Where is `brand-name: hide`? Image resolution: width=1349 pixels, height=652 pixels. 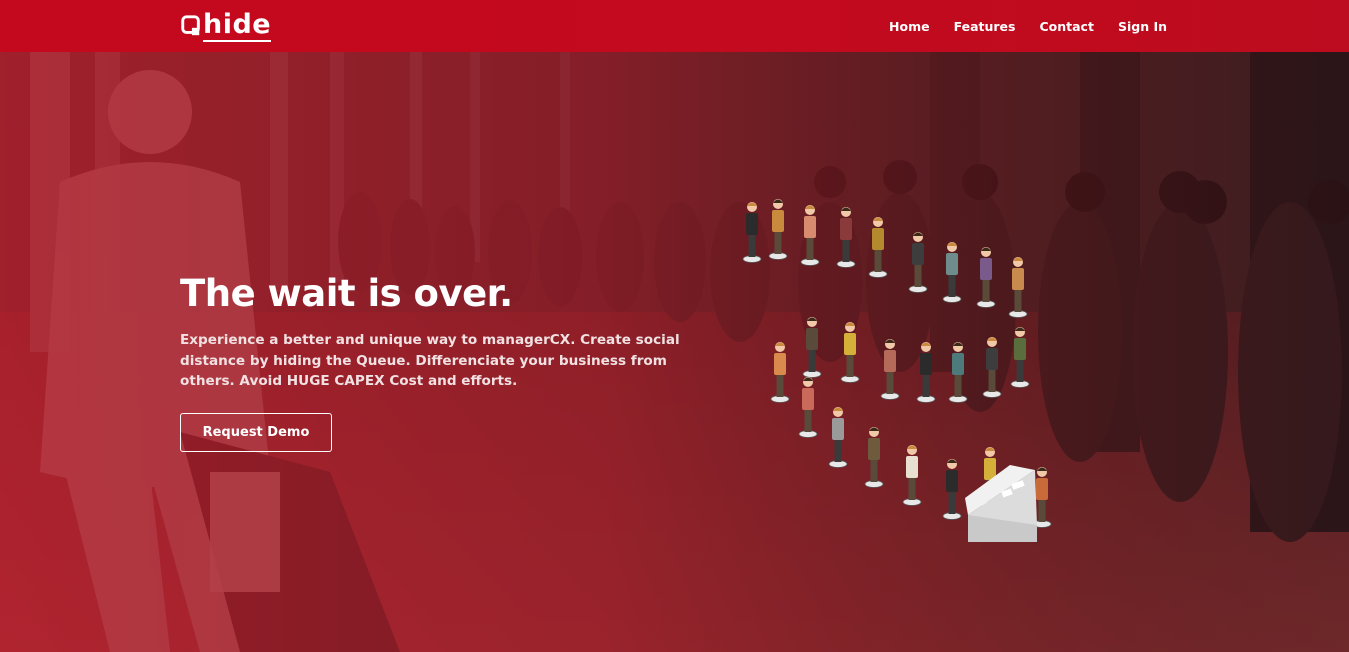
brand-name: hide is located at coordinates (237, 25).